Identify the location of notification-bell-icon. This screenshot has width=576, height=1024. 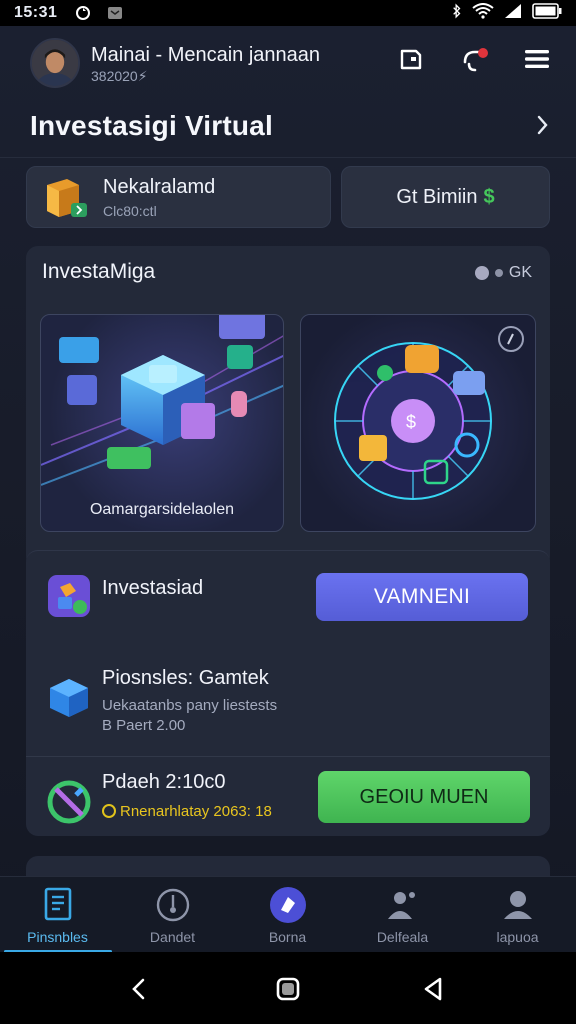
(475, 59).